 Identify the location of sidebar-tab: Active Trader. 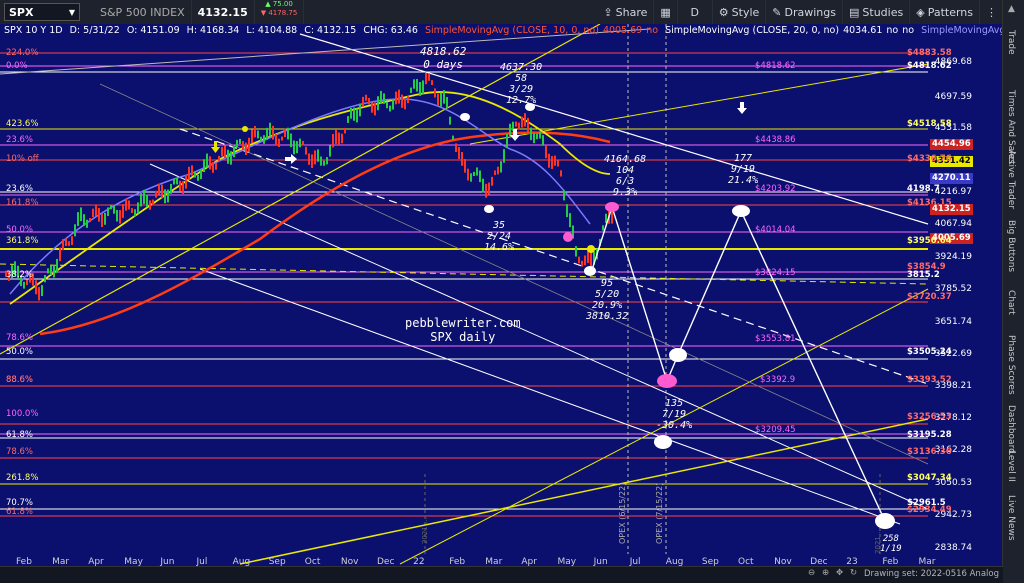
(1011, 179).